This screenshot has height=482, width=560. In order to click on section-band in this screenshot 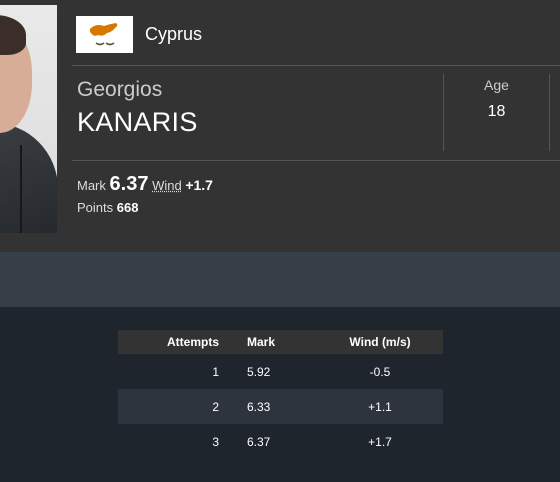, I will do `click(280, 279)`.